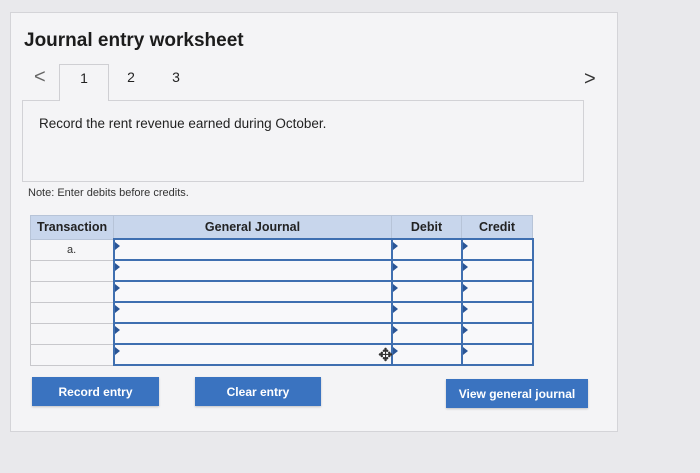 This screenshot has height=473, width=700. I want to click on instruction-box, so click(303, 141).